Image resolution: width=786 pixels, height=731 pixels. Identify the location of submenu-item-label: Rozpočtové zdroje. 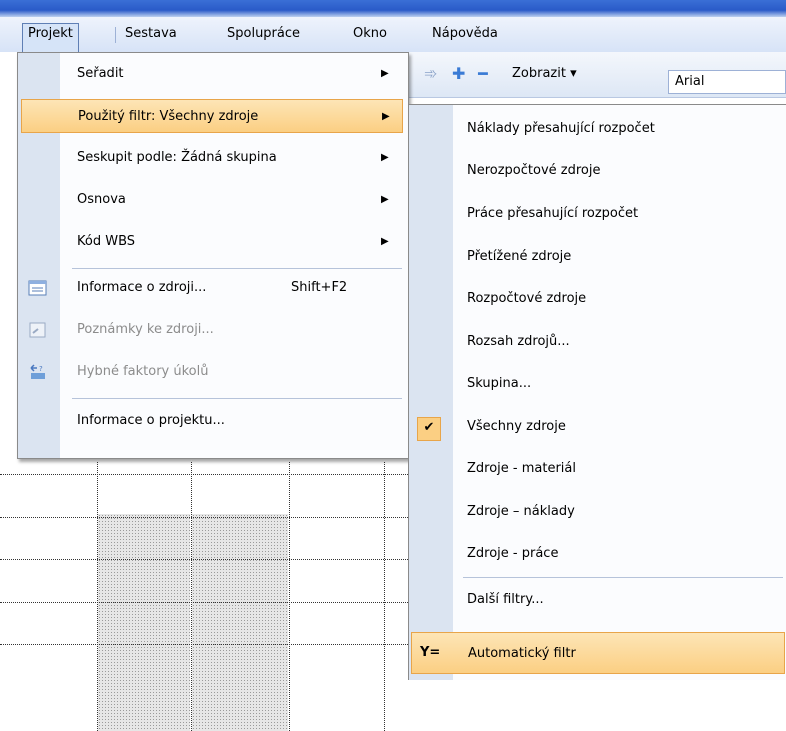
(527, 298).